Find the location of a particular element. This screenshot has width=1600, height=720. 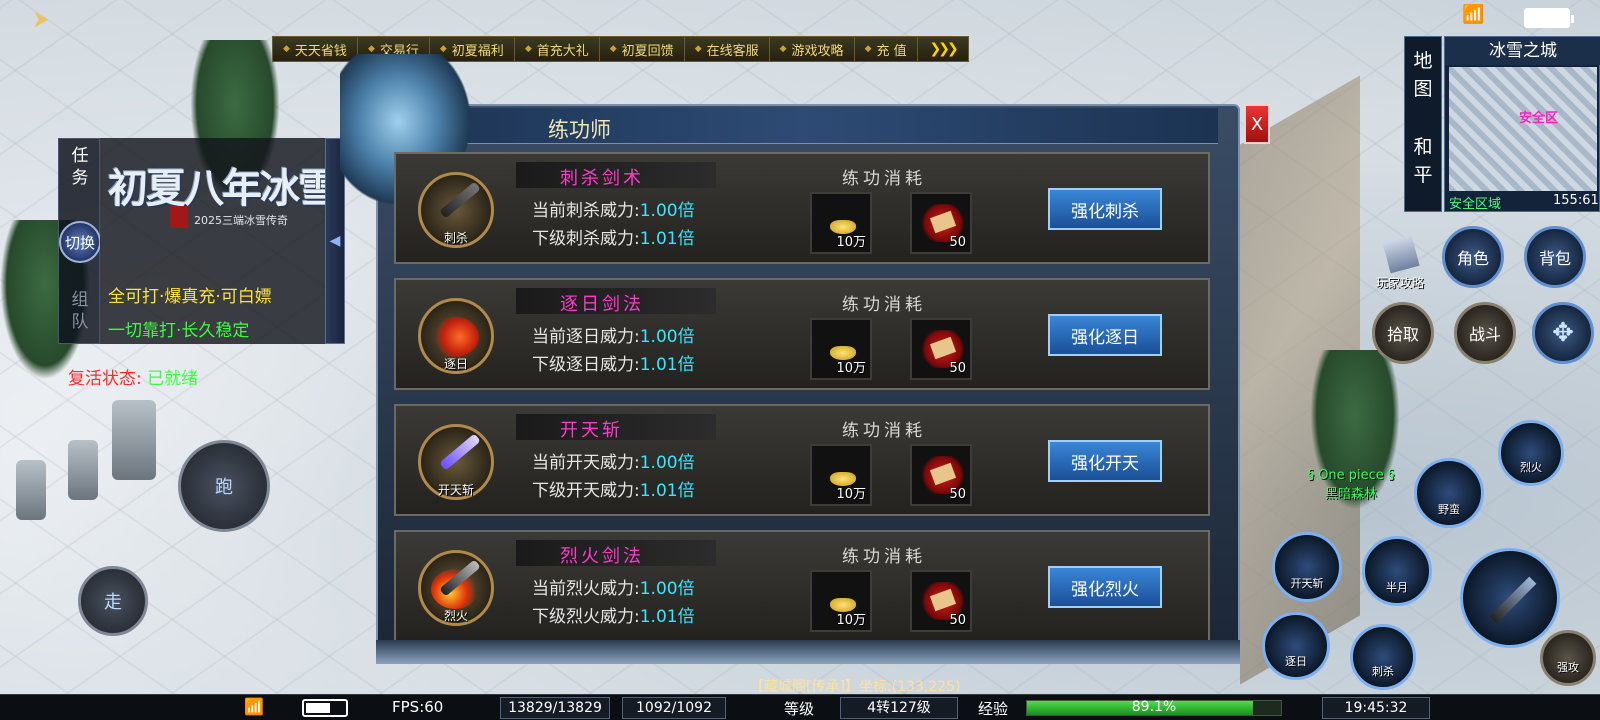

tab-summer-feedback: 初夏回馈 is located at coordinates (642, 49).